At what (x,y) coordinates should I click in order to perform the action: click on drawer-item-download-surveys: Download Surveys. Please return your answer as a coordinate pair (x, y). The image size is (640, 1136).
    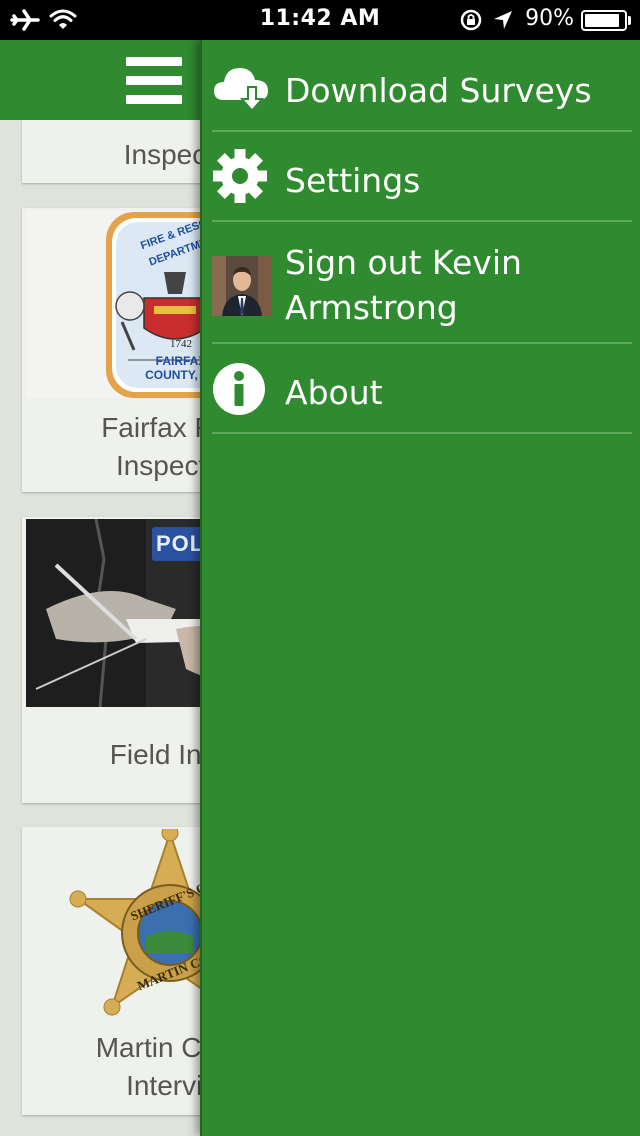
    Looking at the image, I should click on (422, 86).